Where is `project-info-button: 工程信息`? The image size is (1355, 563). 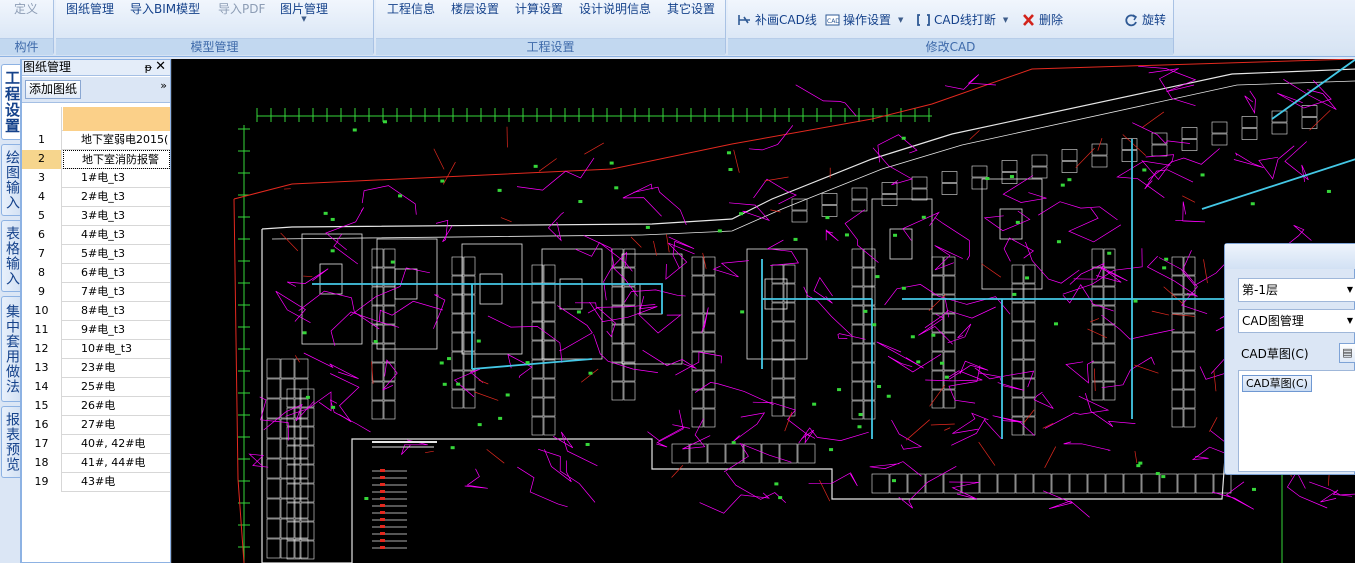
project-info-button: 工程信息 is located at coordinates (411, 8).